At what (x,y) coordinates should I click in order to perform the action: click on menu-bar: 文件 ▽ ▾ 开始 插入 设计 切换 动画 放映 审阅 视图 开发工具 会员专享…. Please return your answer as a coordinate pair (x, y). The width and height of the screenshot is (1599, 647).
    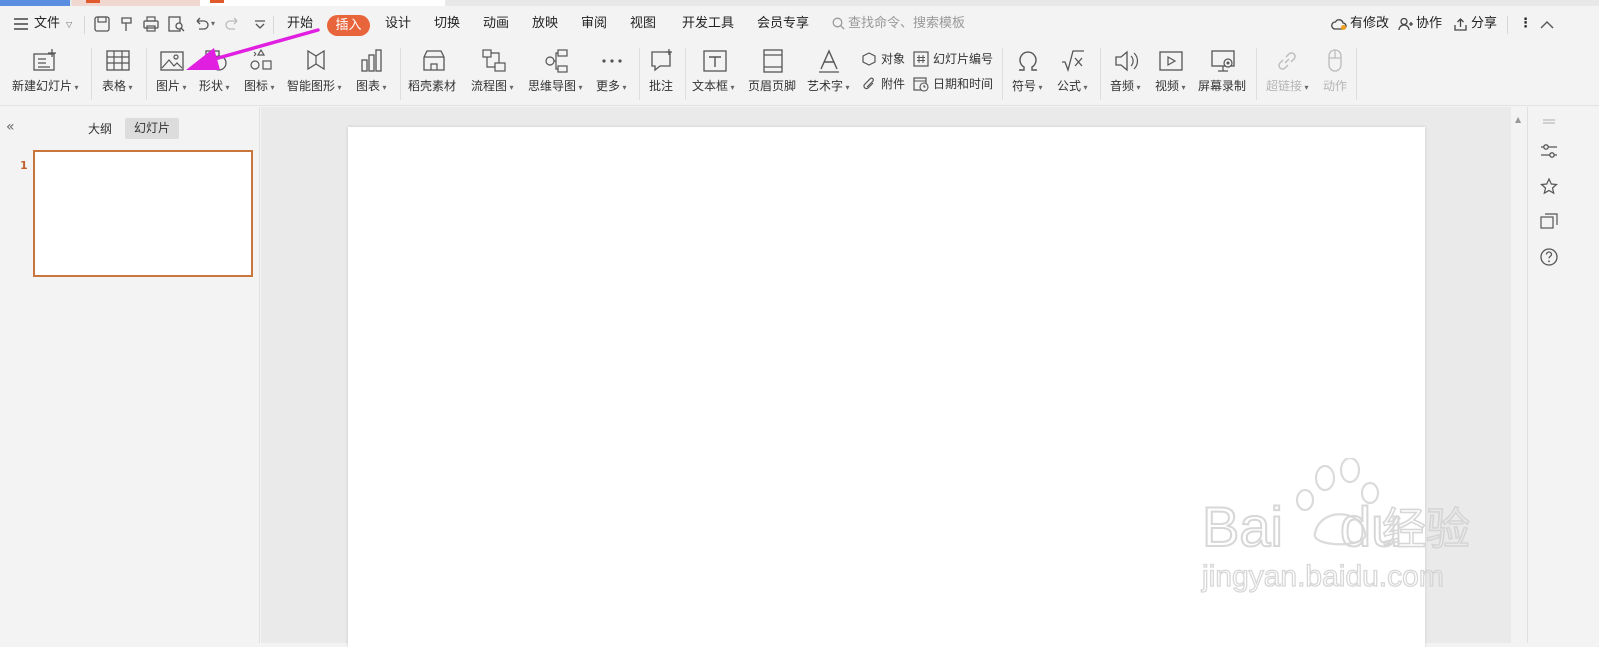
    Looking at the image, I should click on (799, 24).